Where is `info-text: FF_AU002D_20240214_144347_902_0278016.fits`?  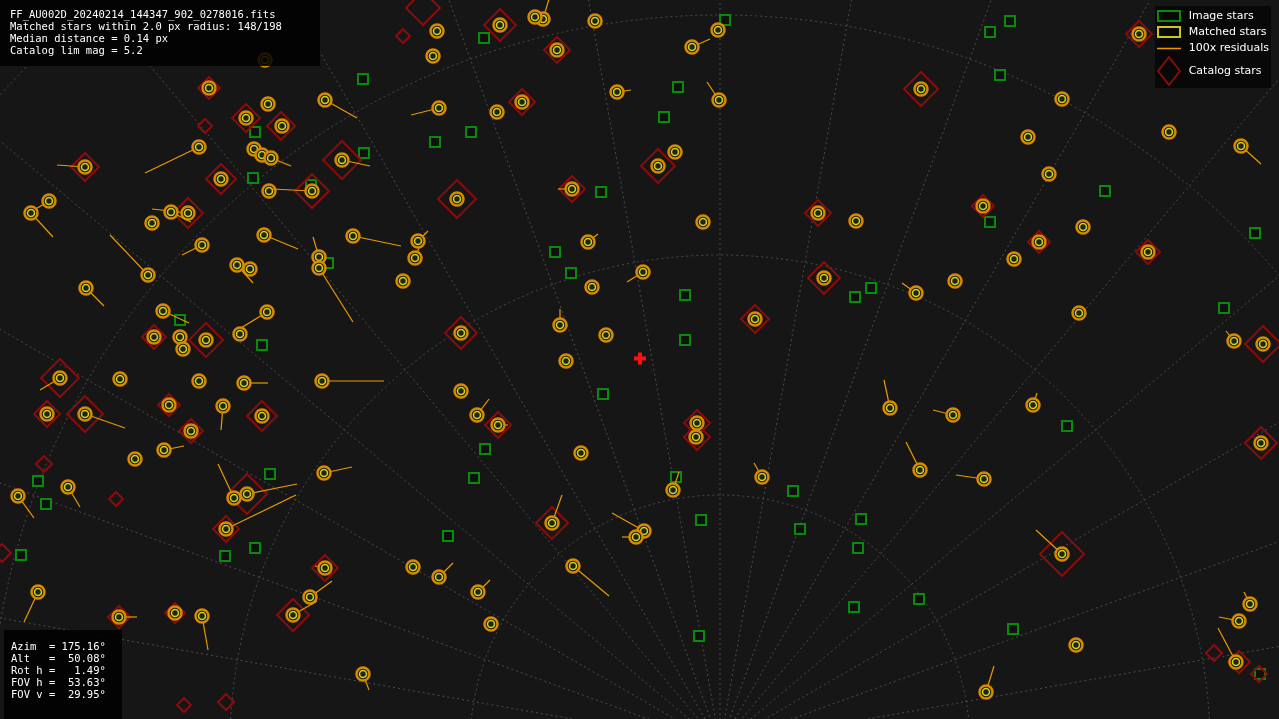 info-text: FF_AU002D_20240214_144347_902_0278016.fits is located at coordinates (143, 14).